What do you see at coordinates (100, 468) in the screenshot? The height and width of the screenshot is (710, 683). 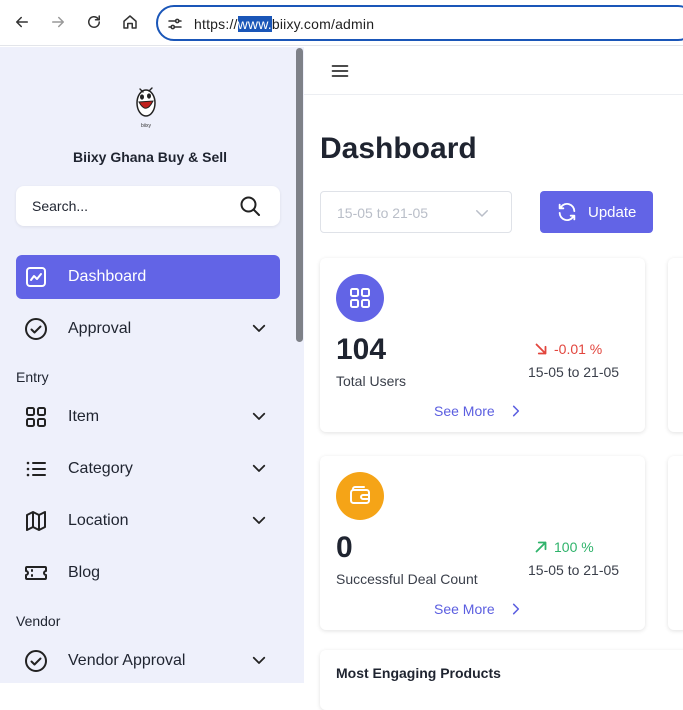 I see `sidebar-item-label: Category` at bounding box center [100, 468].